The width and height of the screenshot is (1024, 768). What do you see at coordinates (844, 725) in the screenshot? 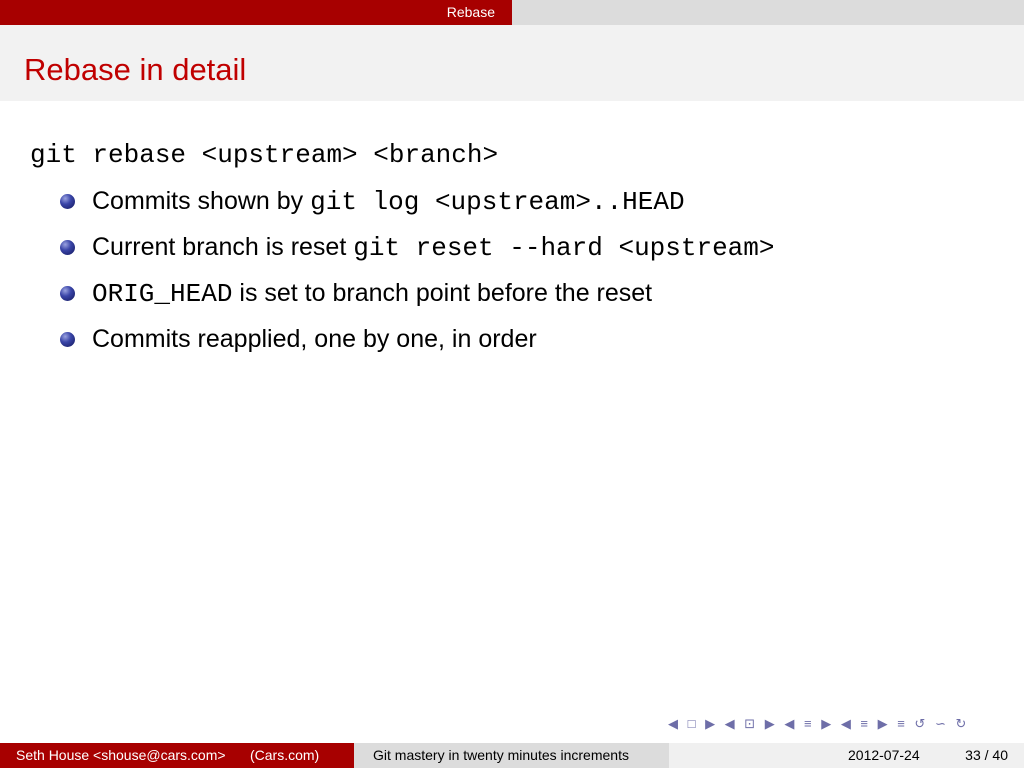
I see `beamer-navigation-icons: ◀ □ ▶ ◀ ⊡ ▶ ◀ ≡ ▶ ◀ ≡ ▶ ≡ ↺ ∽ ↻` at bounding box center [844, 725].